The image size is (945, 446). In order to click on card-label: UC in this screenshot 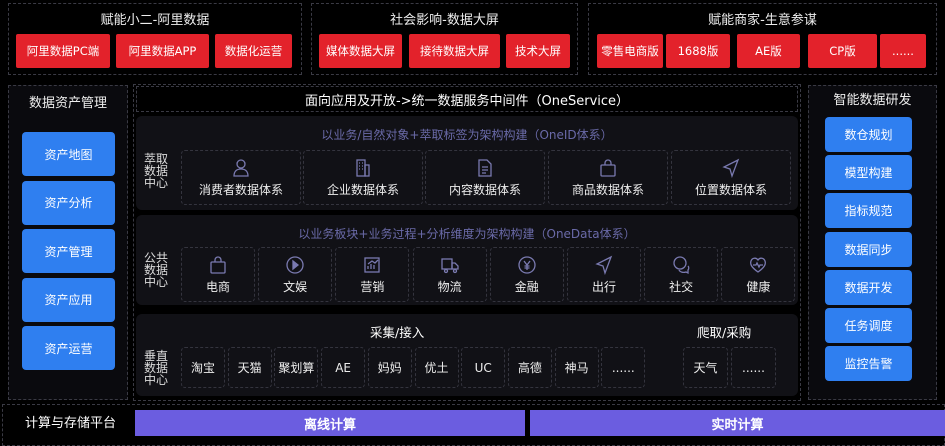, I will do `click(483, 367)`.